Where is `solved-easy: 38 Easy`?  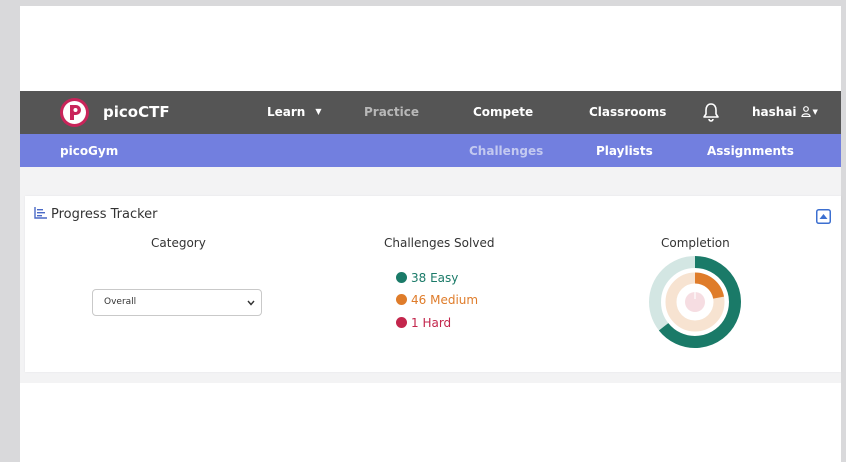
solved-easy: 38 Easy is located at coordinates (427, 278).